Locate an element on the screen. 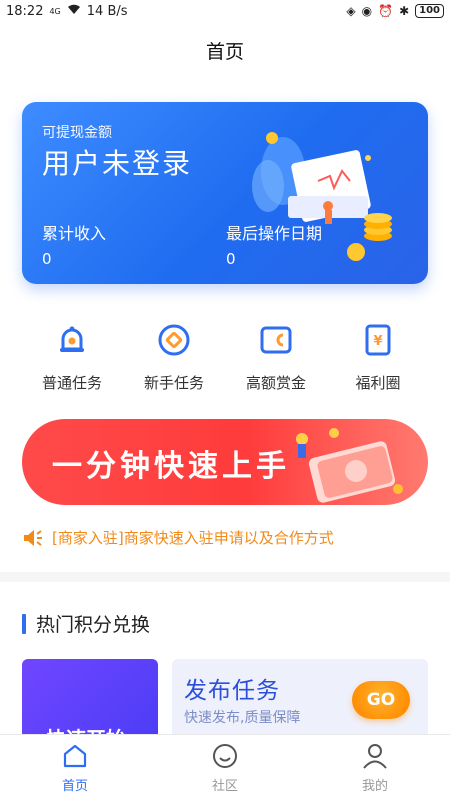 This screenshot has height=800, width=450. wallet-icon is located at coordinates (276, 340).